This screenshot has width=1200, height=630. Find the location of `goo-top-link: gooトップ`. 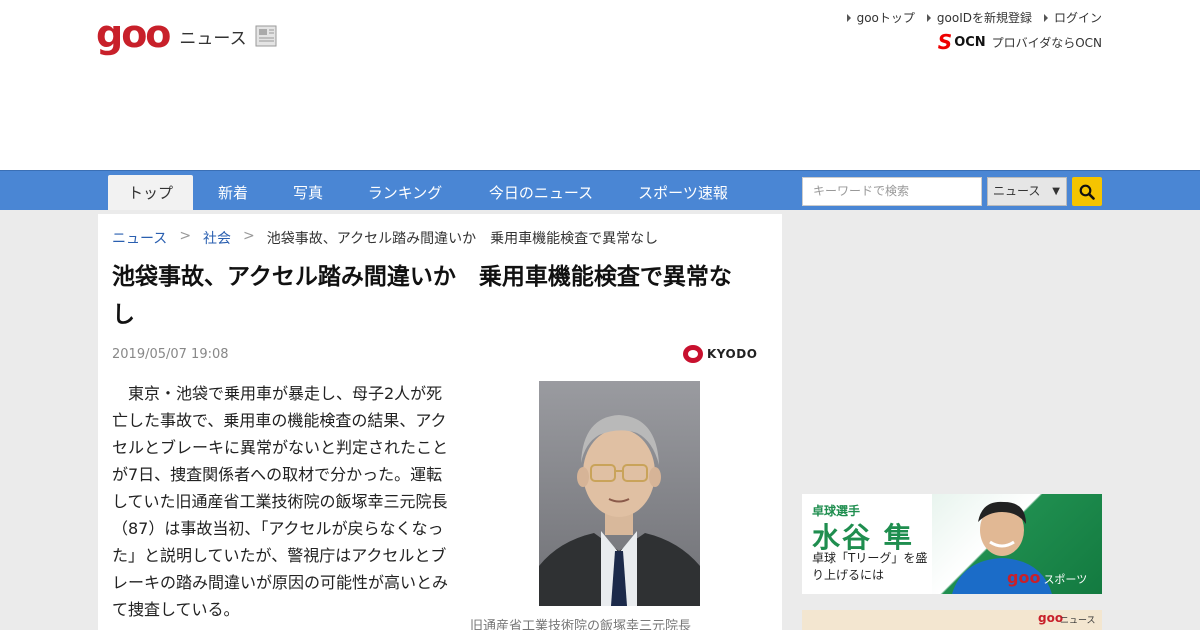

goo-top-link: gooトップ is located at coordinates (880, 17).